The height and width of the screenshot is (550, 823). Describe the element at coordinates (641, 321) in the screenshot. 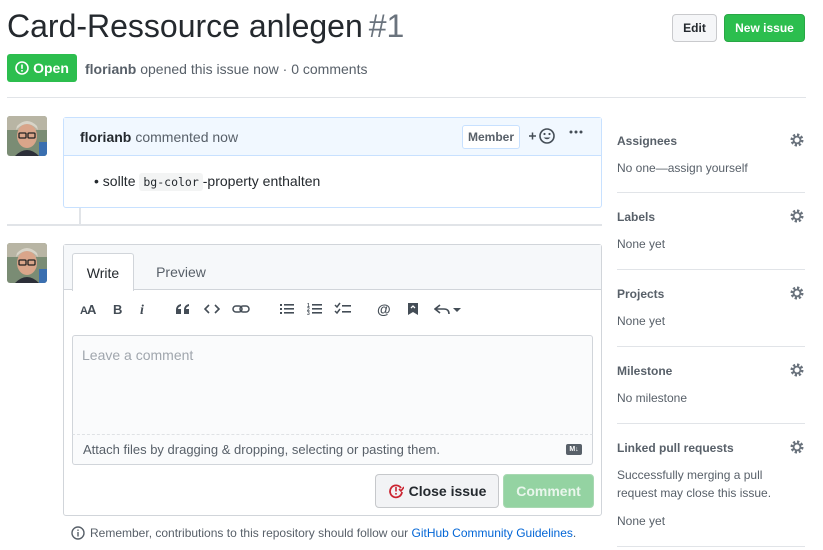

I see `sidebar-value-projects: None yet` at that location.